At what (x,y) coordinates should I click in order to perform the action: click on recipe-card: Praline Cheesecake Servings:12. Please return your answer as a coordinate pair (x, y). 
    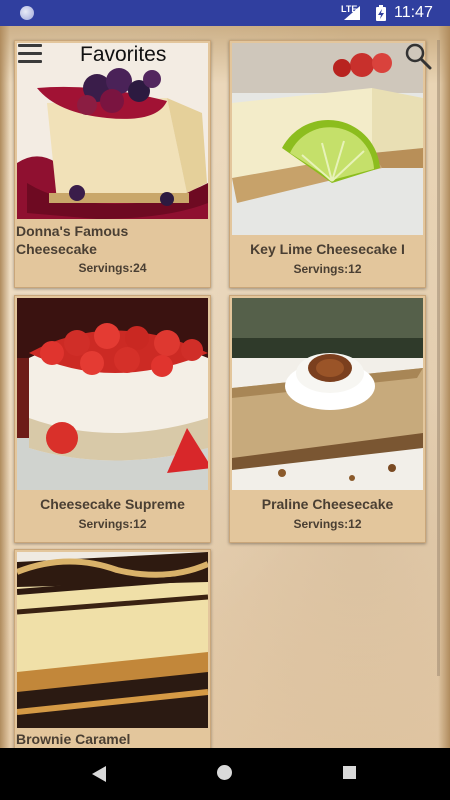
    Looking at the image, I should click on (327, 419).